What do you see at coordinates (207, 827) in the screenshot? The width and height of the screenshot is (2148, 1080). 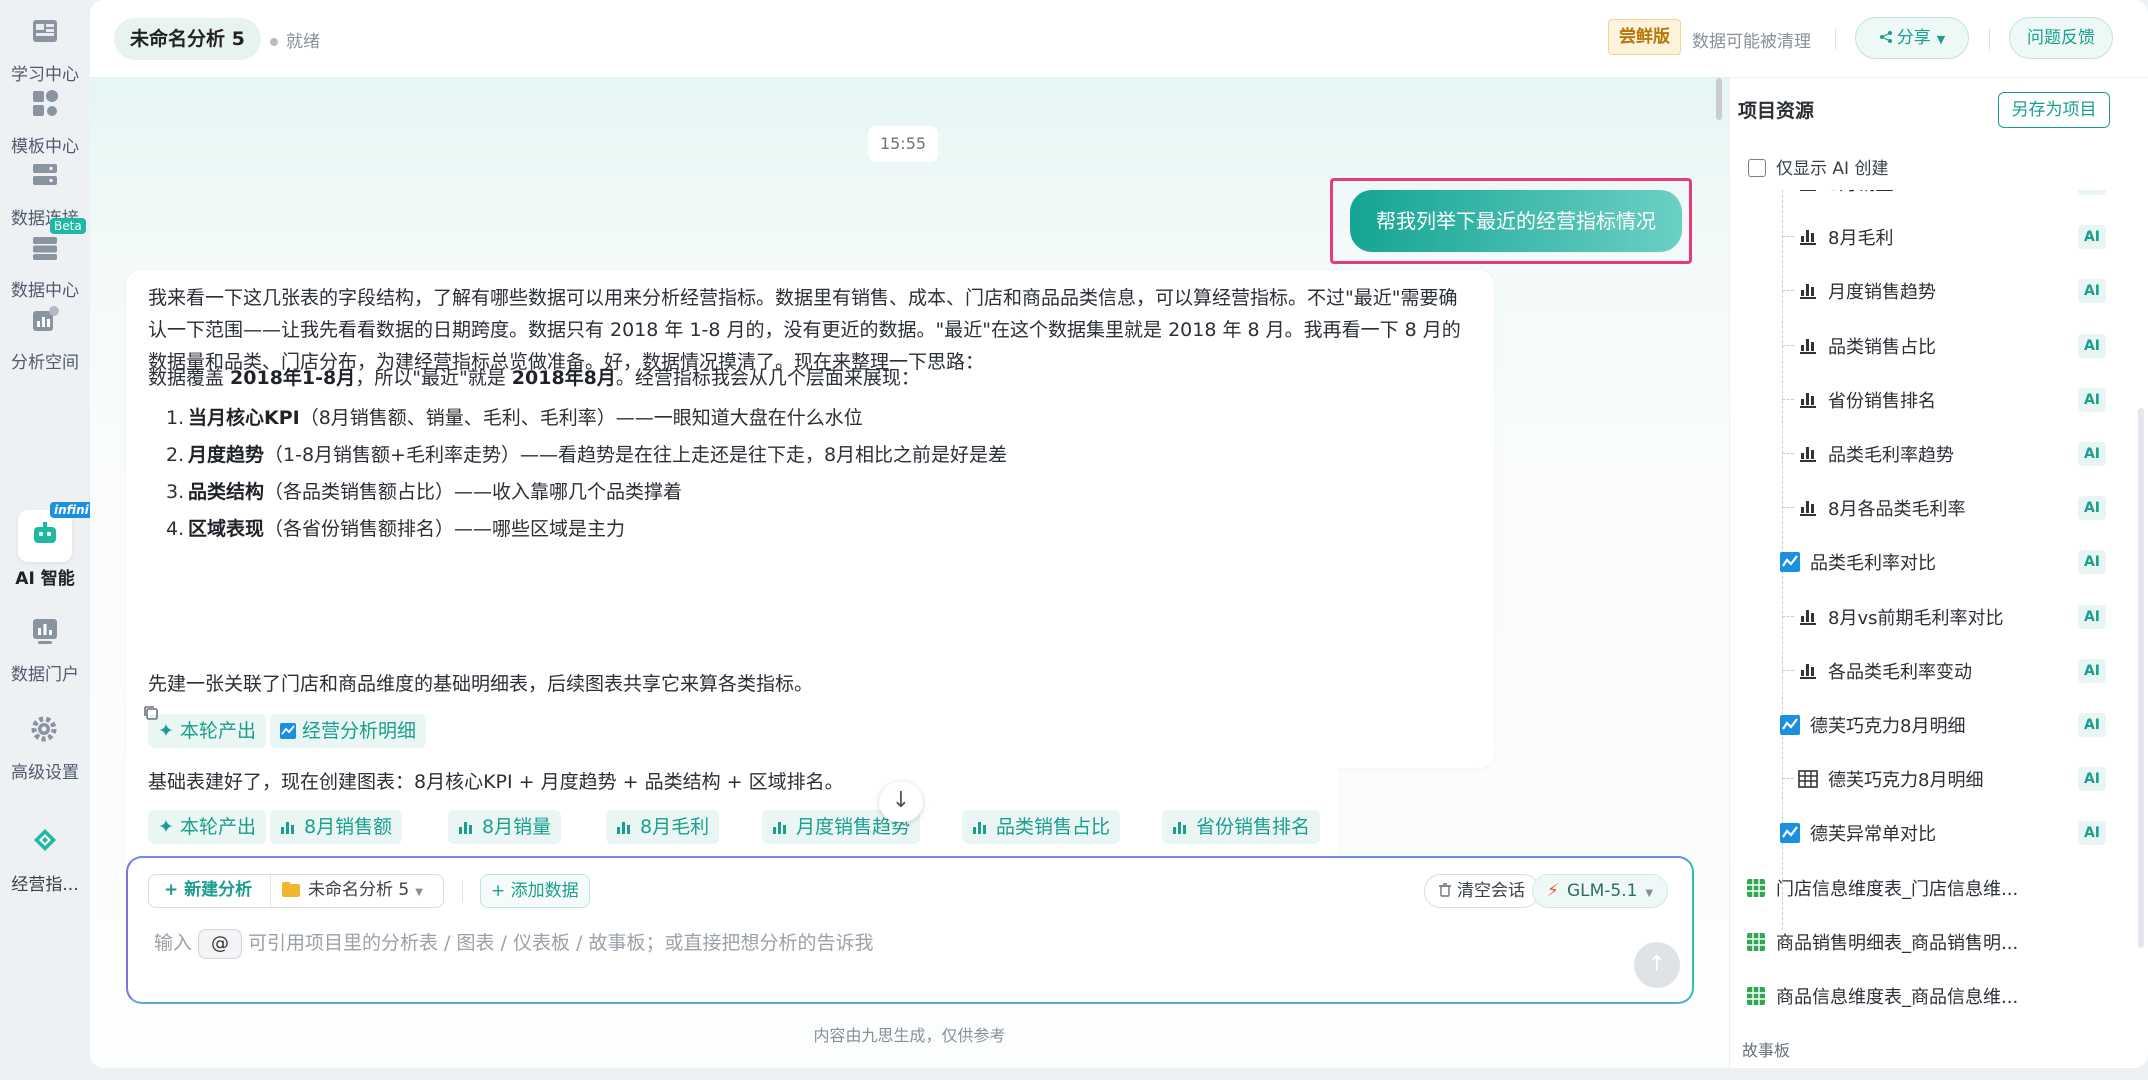 I see `round-output-label: ✦ 本轮产出` at bounding box center [207, 827].